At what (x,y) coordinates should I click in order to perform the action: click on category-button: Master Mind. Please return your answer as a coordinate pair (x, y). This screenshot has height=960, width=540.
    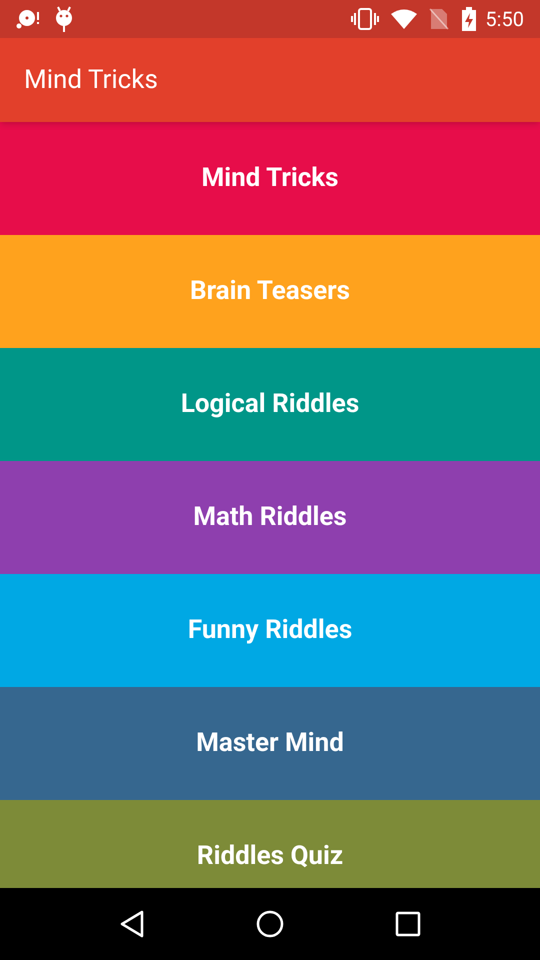
    Looking at the image, I should click on (270, 743).